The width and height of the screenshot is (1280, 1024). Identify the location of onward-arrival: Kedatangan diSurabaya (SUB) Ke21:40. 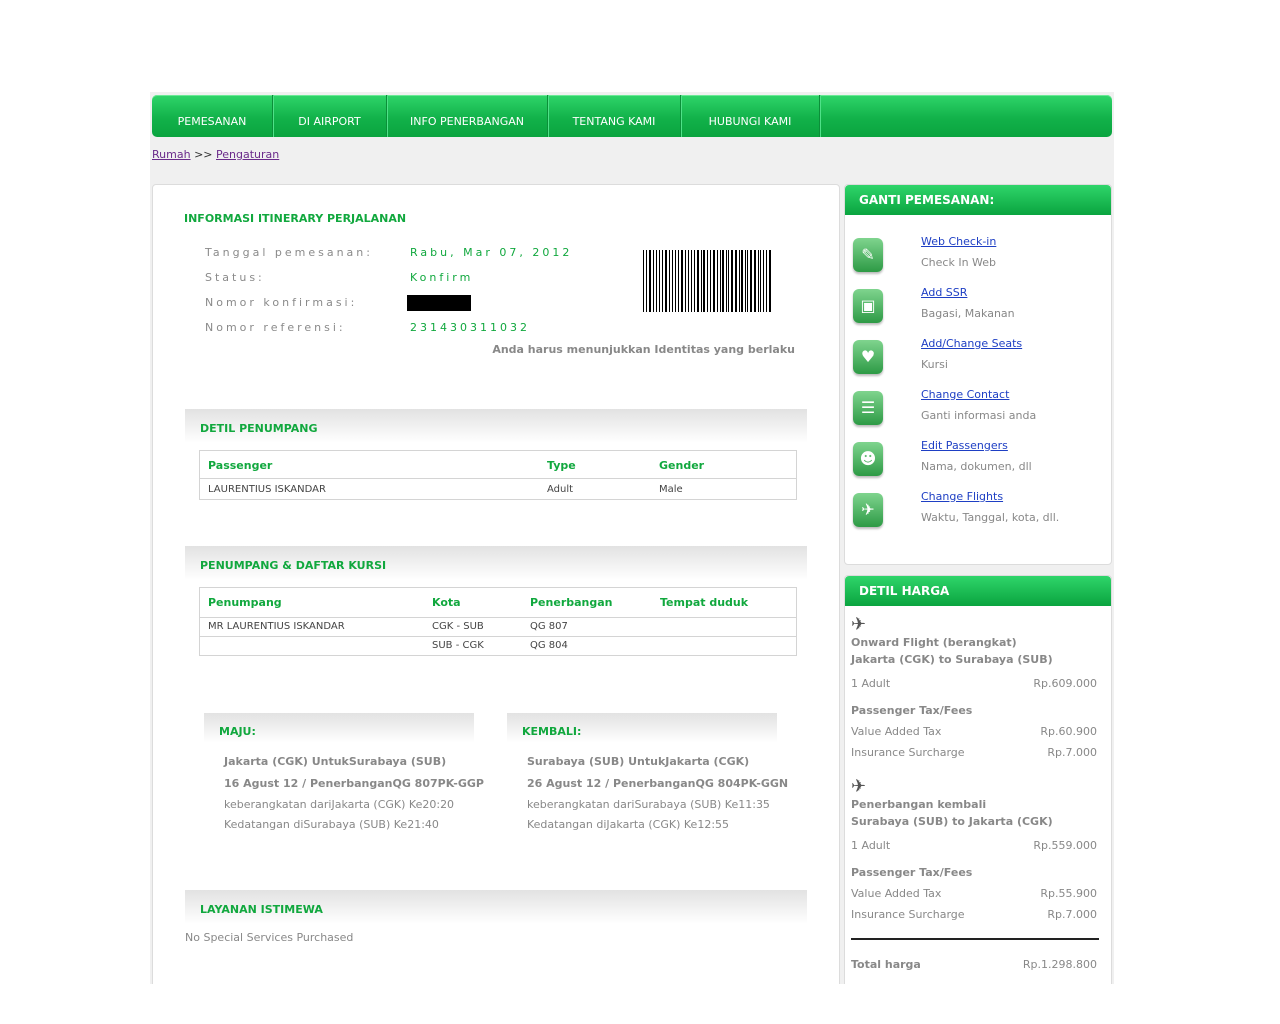
(331, 824).